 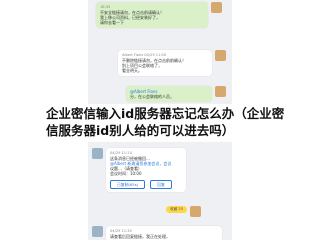 What do you see at coordinates (128, 184) in the screenshot?
I see `copy-button: 已复制(65s)` at bounding box center [128, 184].